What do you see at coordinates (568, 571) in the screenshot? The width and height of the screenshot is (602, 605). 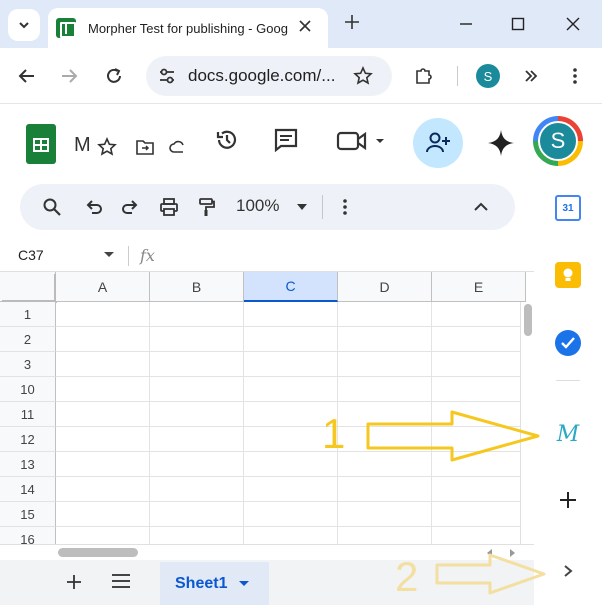 I see `expand-side-panel-button` at bounding box center [568, 571].